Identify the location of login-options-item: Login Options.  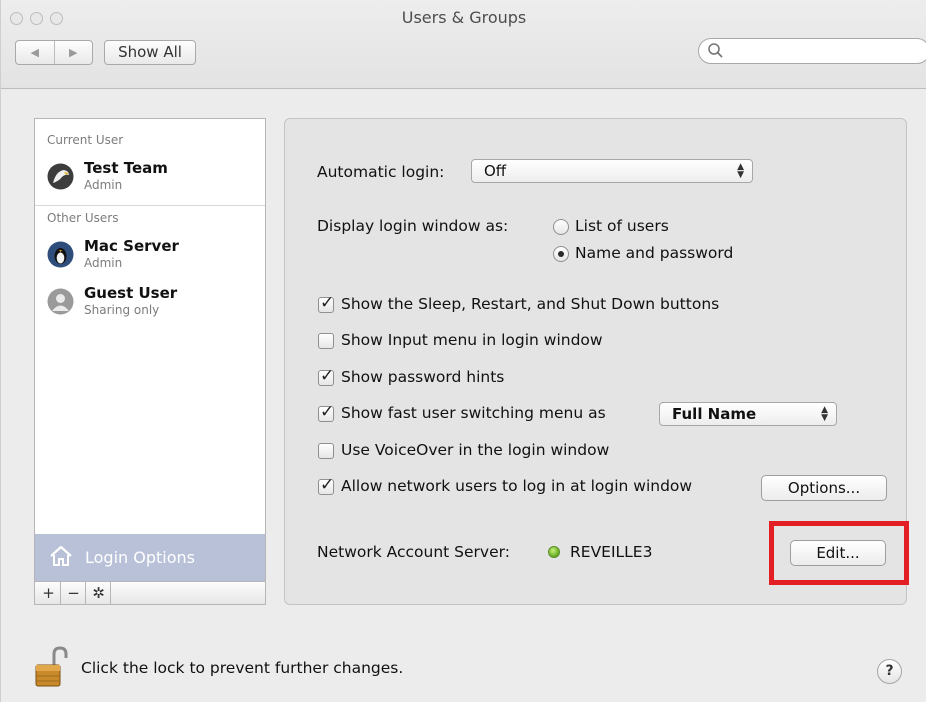
(150, 557).